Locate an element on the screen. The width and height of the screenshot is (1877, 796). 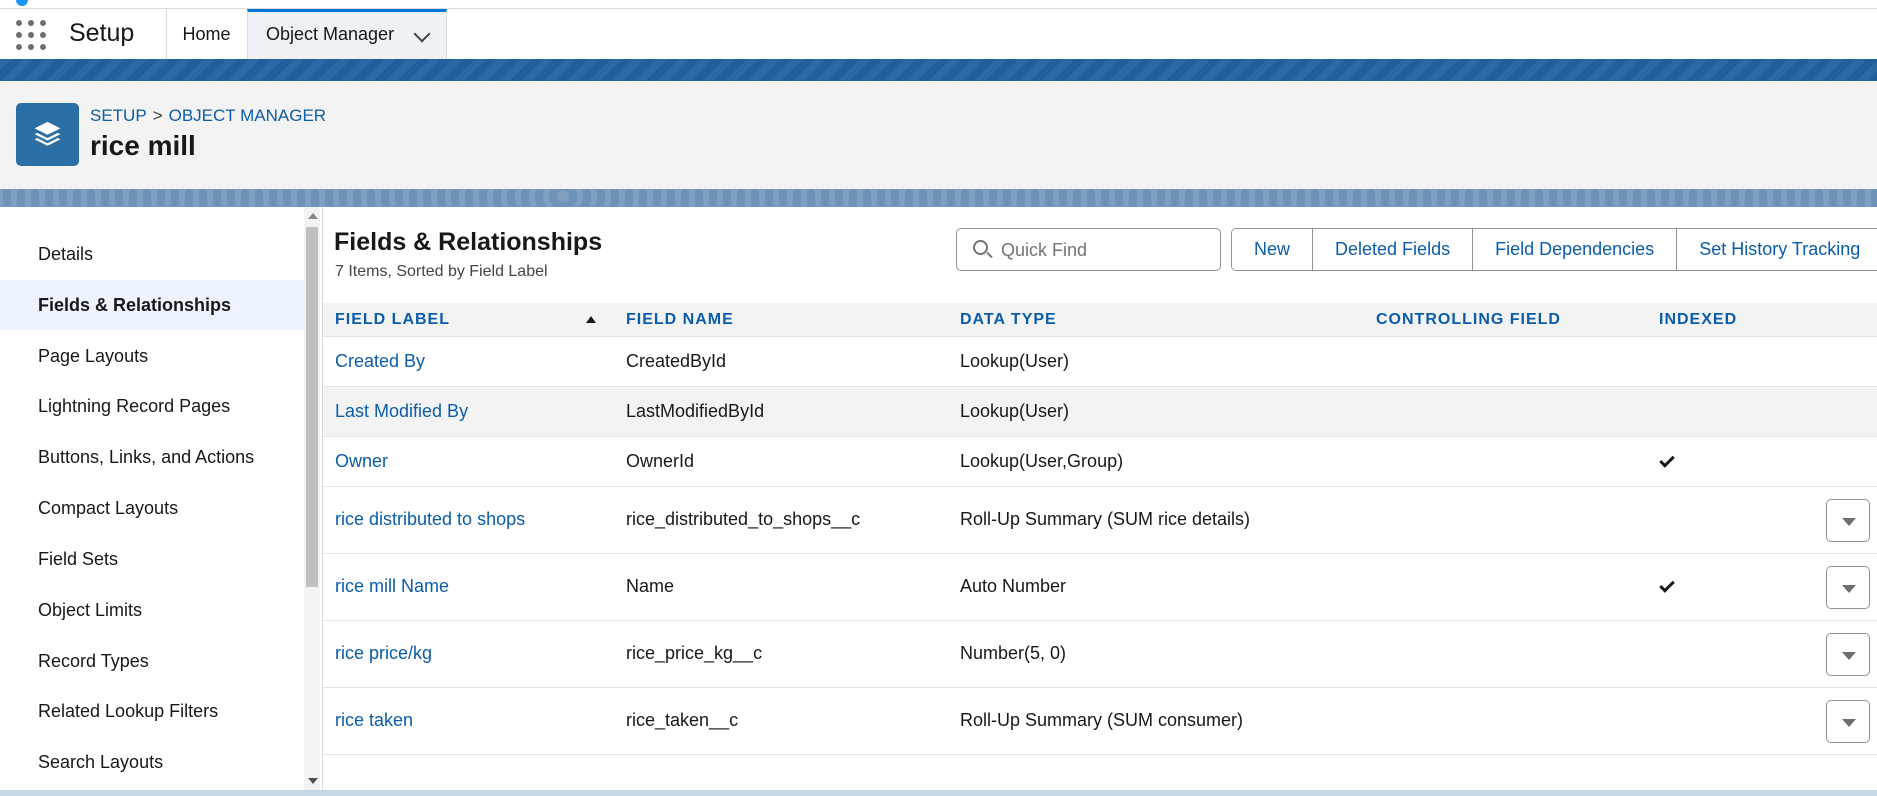
data-type: Auto Number is located at coordinates (1013, 586).